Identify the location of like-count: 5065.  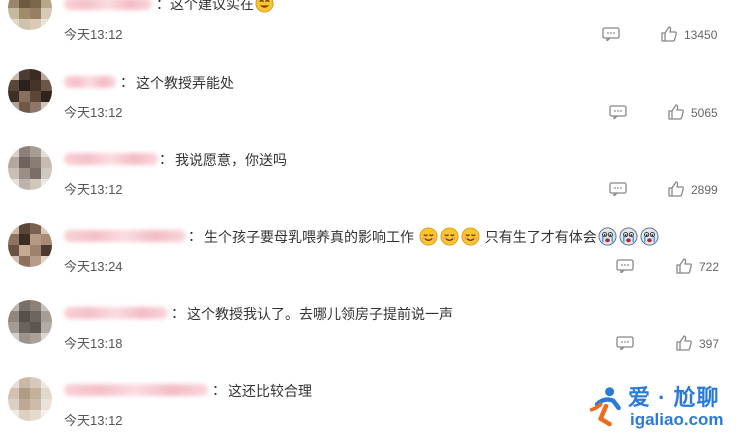
(704, 113).